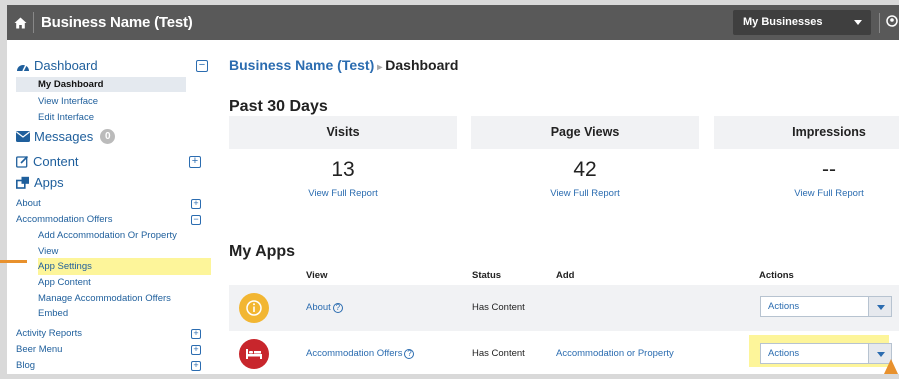 The image size is (899, 379). Describe the element at coordinates (453, 22) in the screenshot. I see `top-bar: Business Name (Test) My Businesses` at that location.